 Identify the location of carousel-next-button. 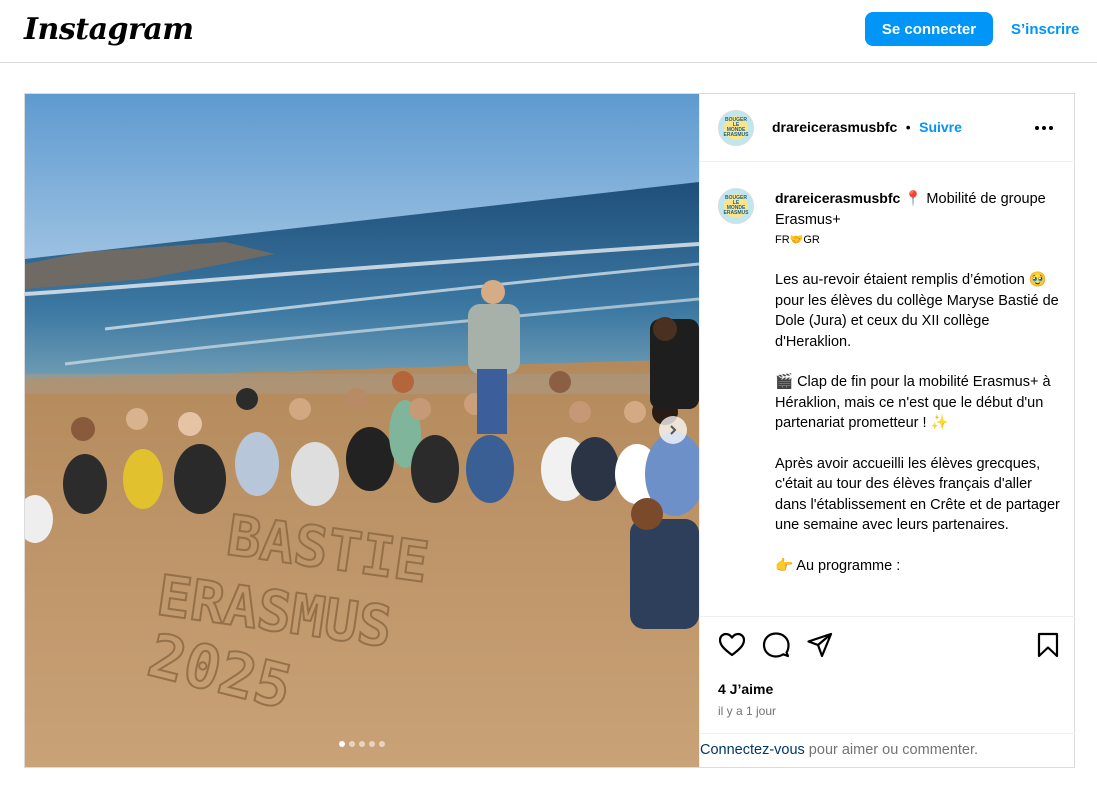
(673, 430).